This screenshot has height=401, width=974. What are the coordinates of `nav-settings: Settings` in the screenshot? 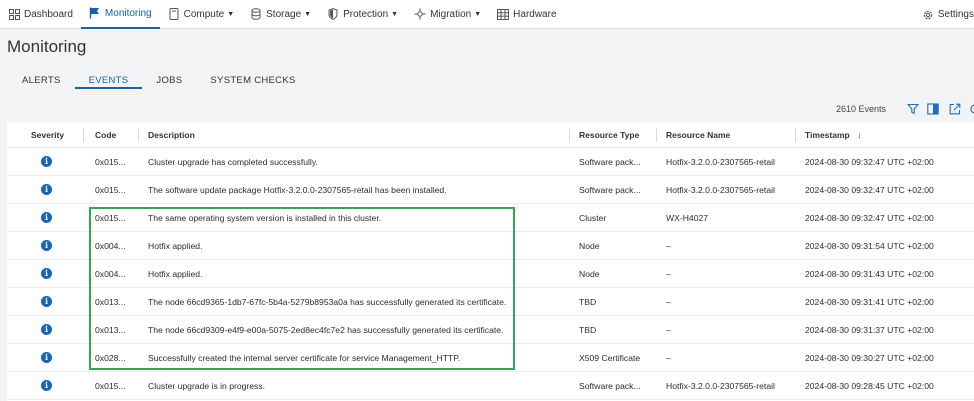 It's located at (944, 14).